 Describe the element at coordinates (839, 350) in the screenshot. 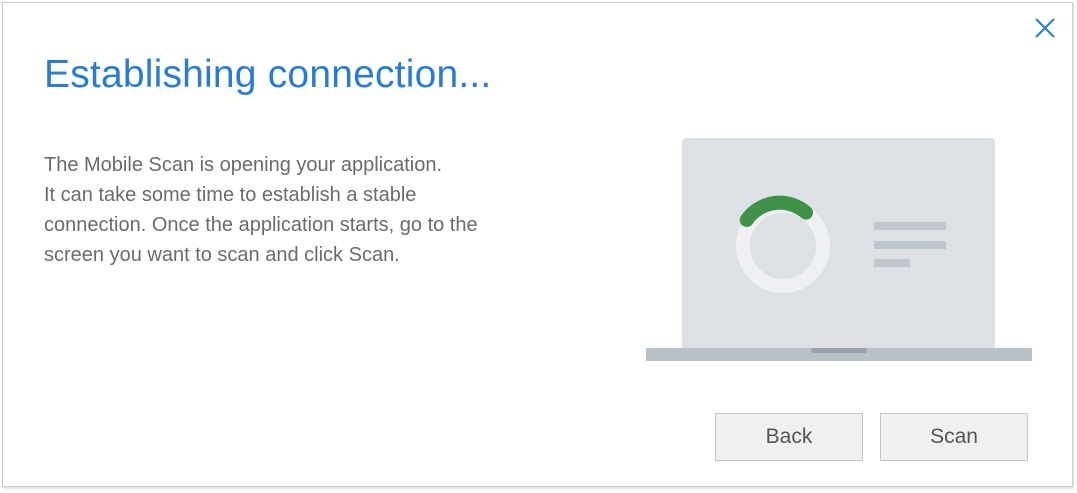

I see `laptop-notch` at that location.